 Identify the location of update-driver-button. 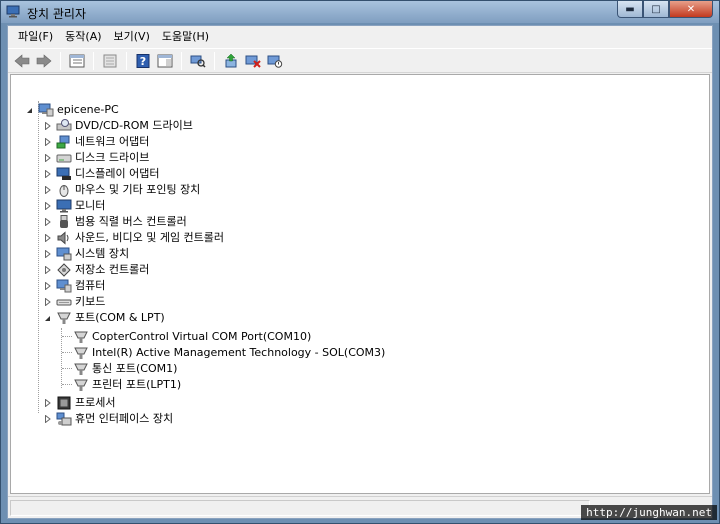
(231, 61).